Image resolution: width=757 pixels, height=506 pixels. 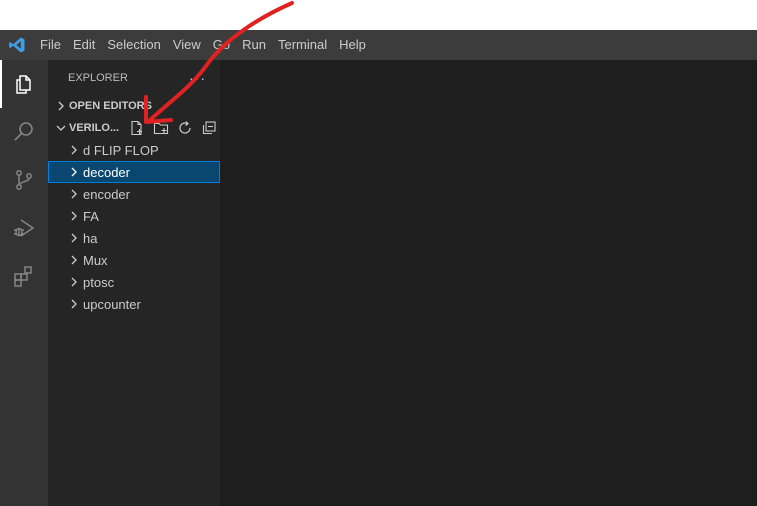 I want to click on menu-go: Go, so click(x=221, y=45).